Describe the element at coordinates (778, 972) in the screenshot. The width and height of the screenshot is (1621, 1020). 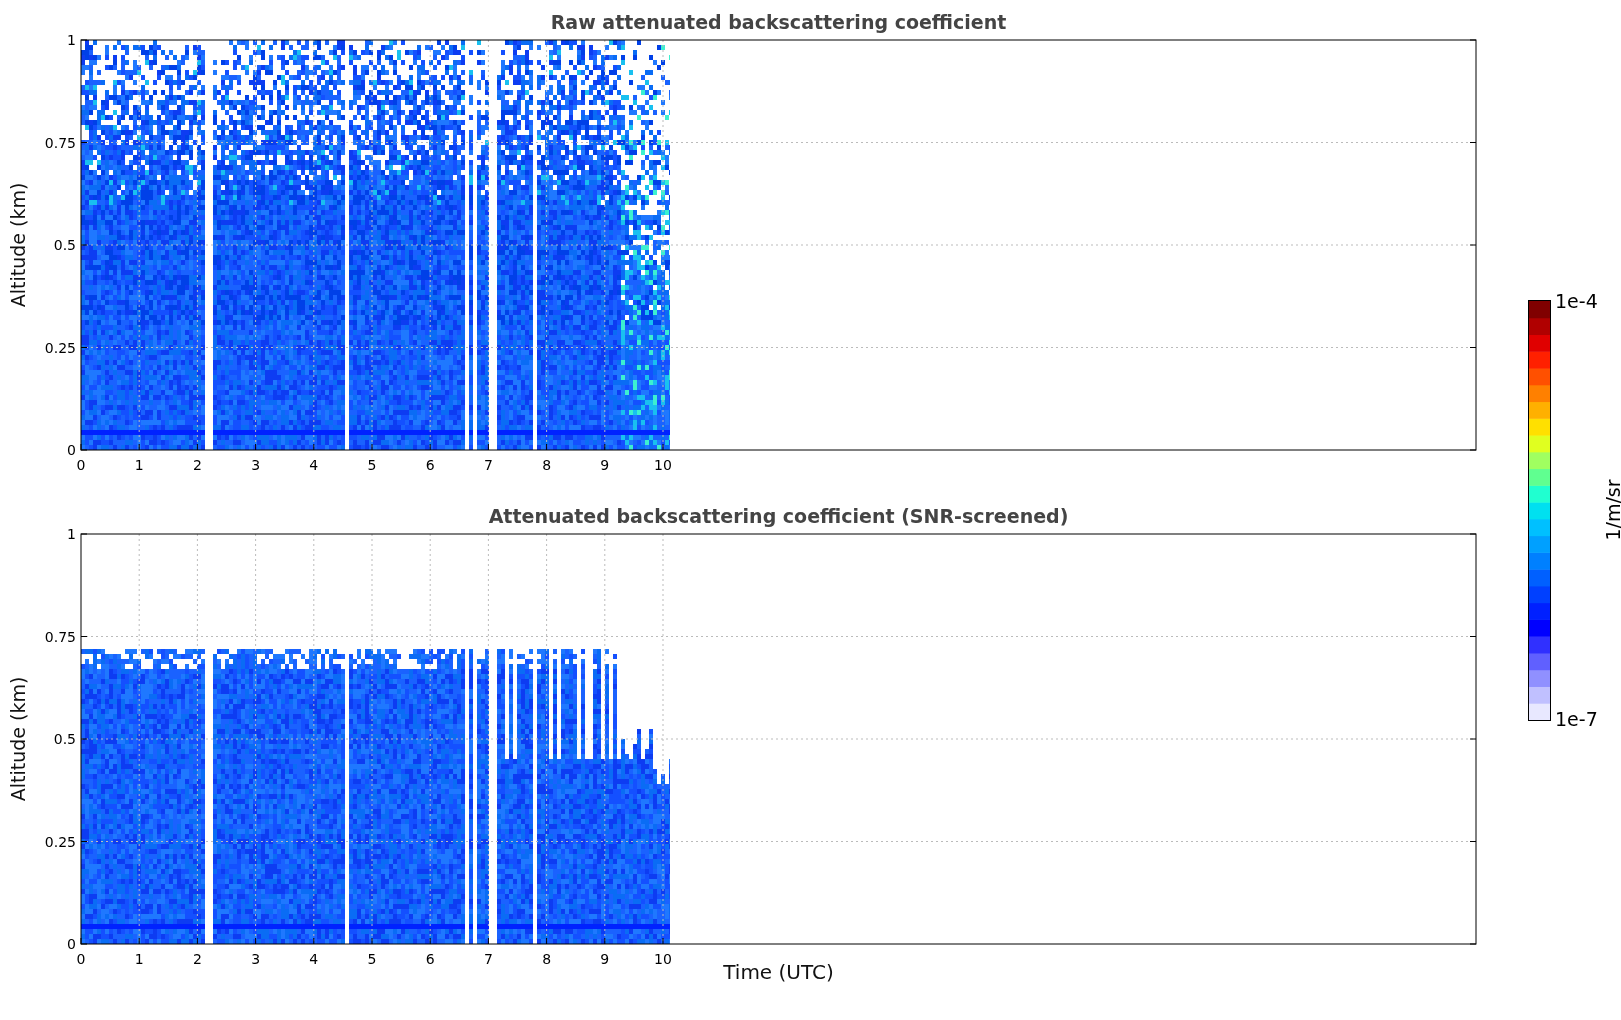
I see `axis-label: Time (UTC)` at that location.